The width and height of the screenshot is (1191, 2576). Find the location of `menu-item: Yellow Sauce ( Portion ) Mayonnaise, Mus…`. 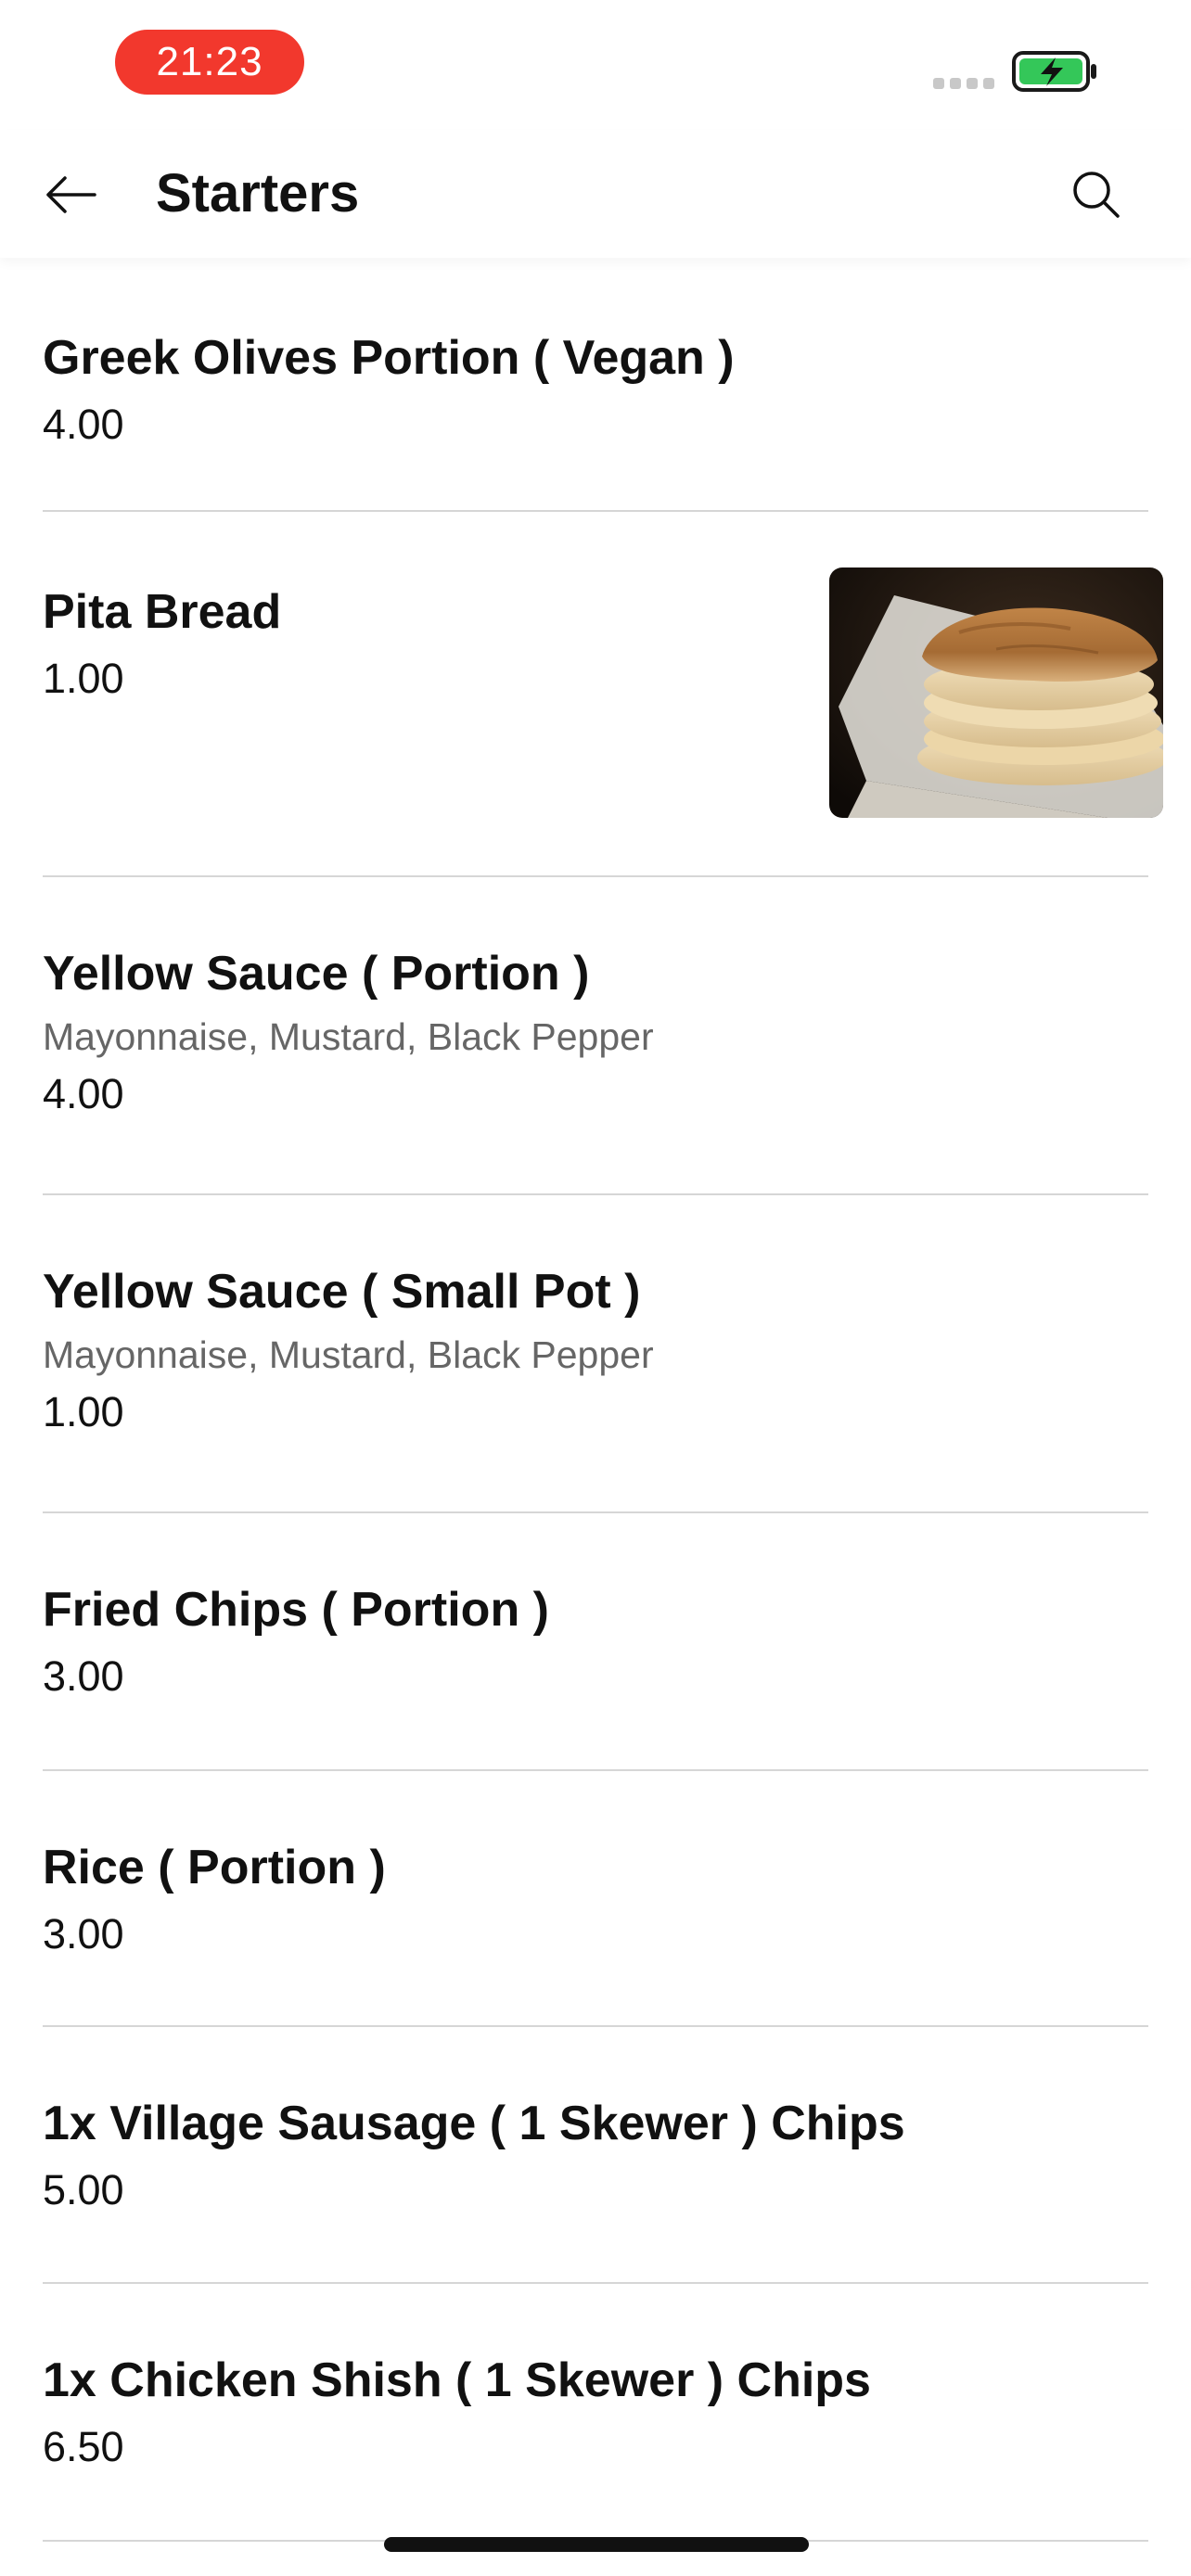

menu-item: Yellow Sauce ( Portion ) Mayonnaise, Mus… is located at coordinates (595, 1036).